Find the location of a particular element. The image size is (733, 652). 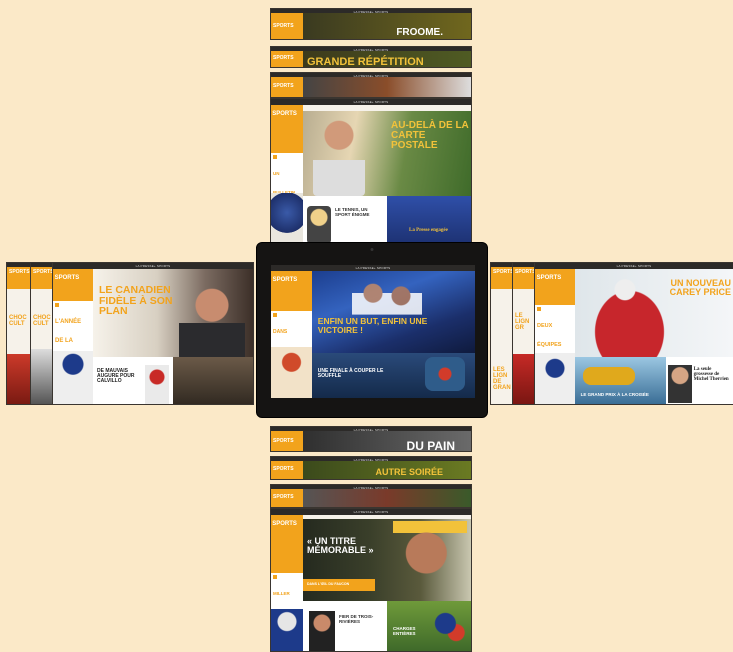

sub-headline: LE TENNIS, UN SPORT ÉNIGME is located at coordinates (352, 212).